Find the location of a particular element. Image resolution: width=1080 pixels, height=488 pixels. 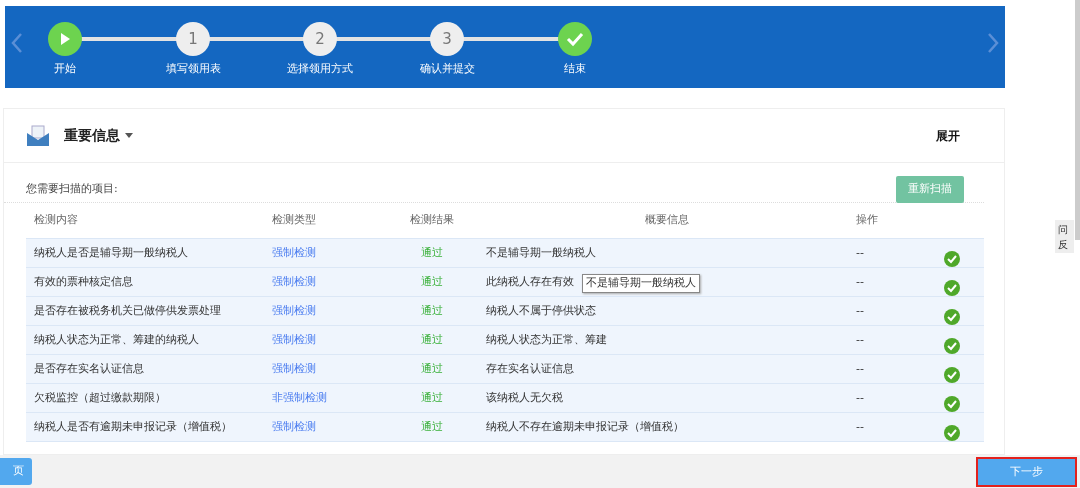

step-label: 确认并提交 is located at coordinates (447, 69).